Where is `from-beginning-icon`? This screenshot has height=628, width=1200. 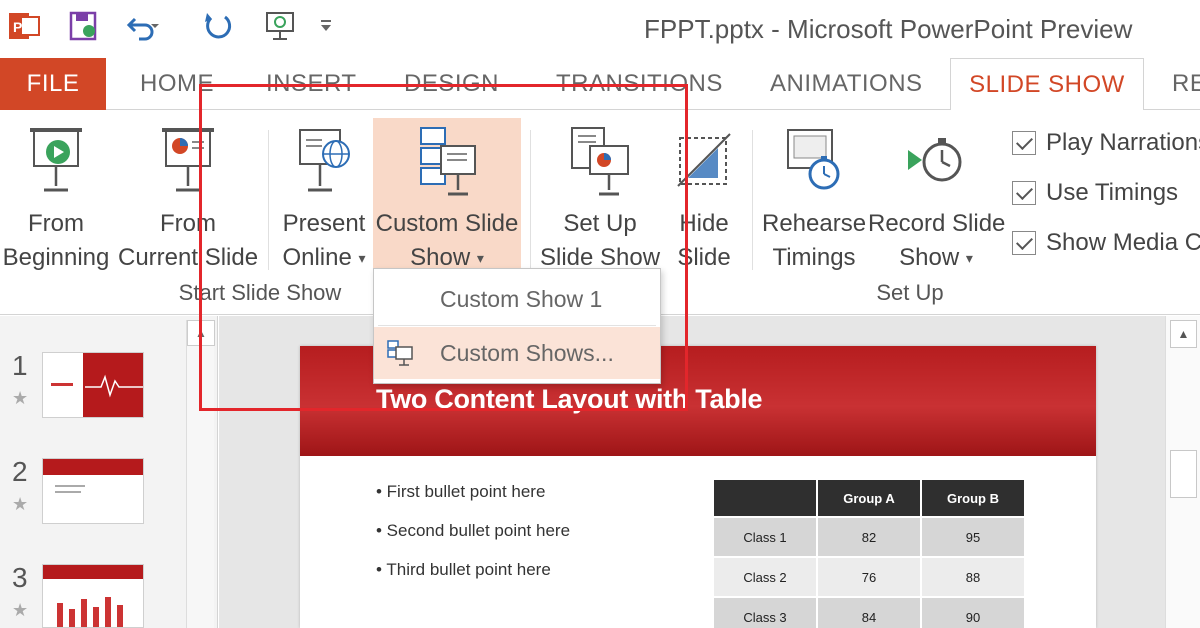
from-beginning-icon is located at coordinates (56, 160).